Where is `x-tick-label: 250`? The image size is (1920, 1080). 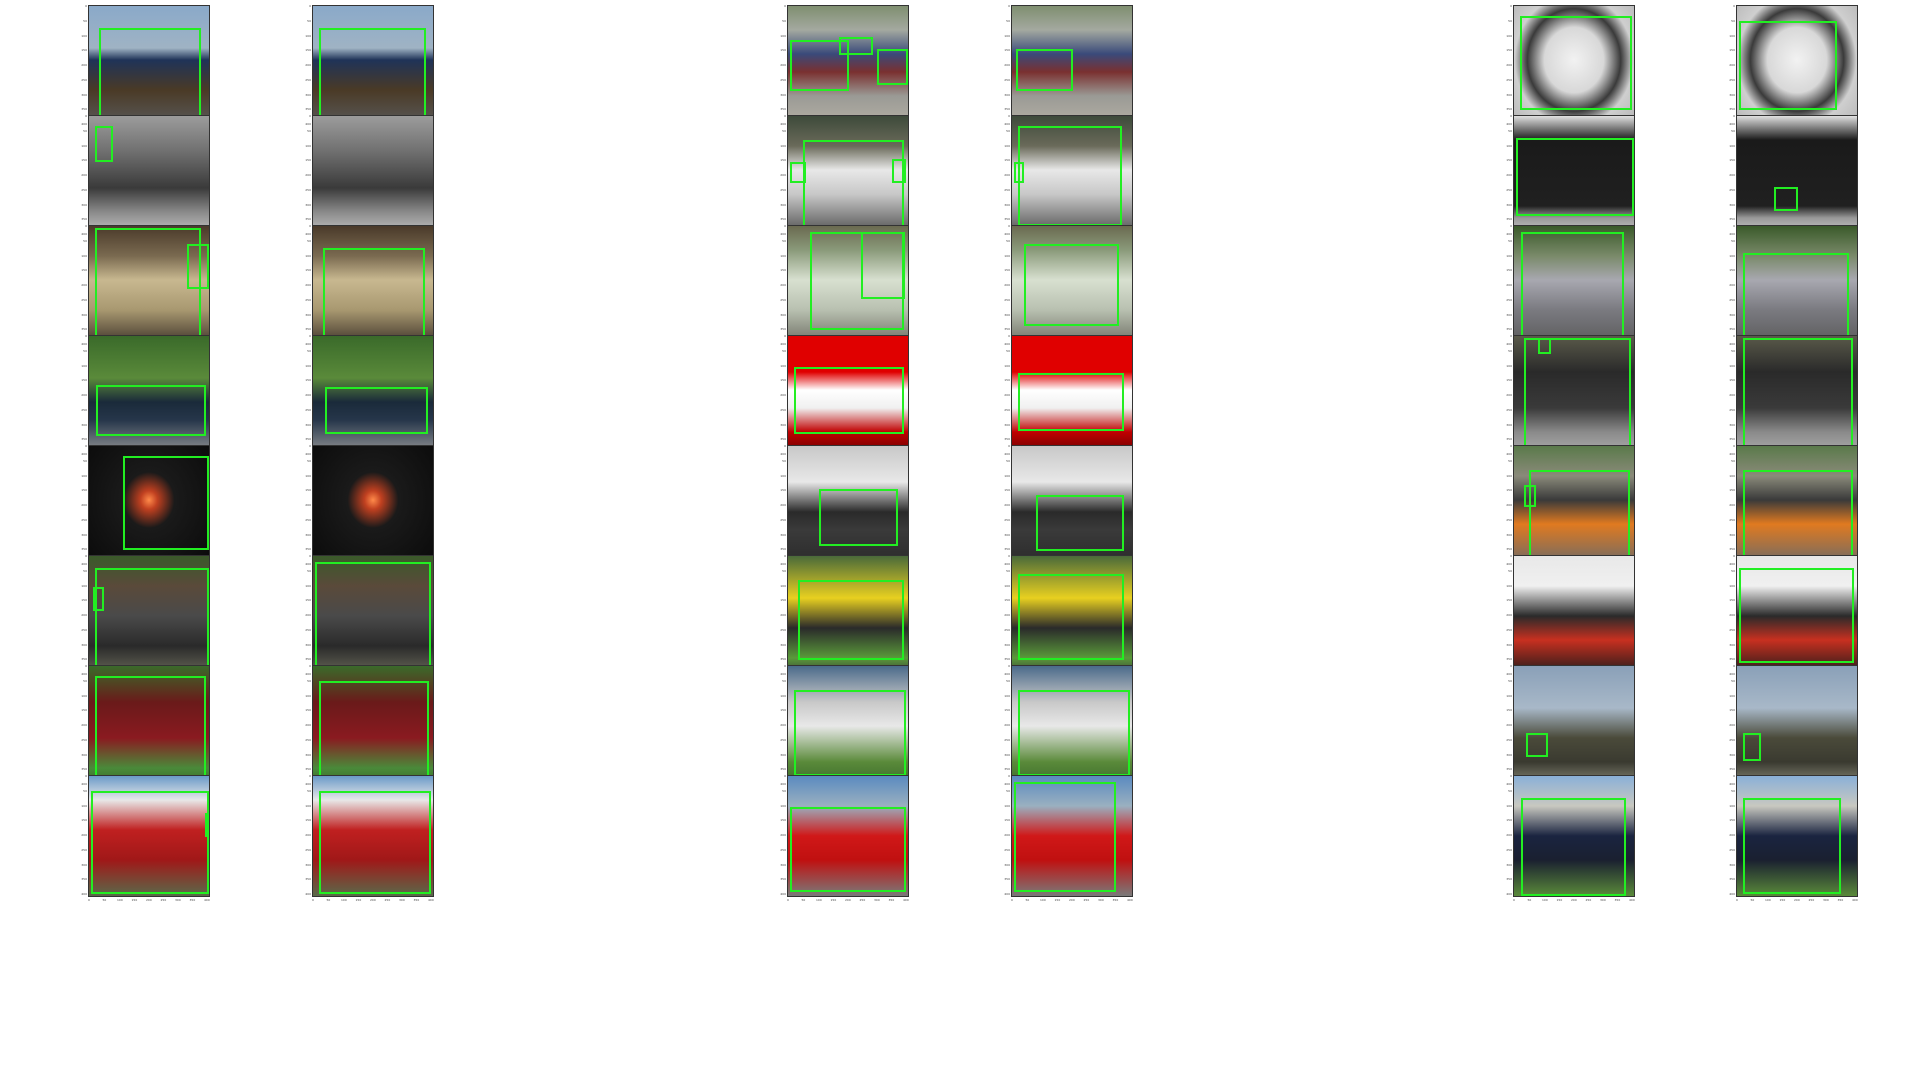
x-tick-label: 250 is located at coordinates (1811, 900).